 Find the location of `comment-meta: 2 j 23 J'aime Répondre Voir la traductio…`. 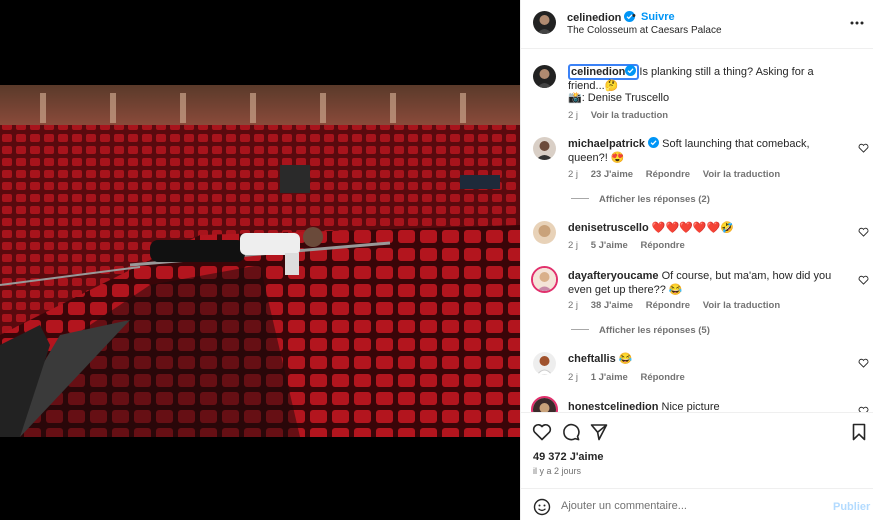

comment-meta: 2 j 23 J'aime Répondre Voir la traductio… is located at coordinates (679, 174).